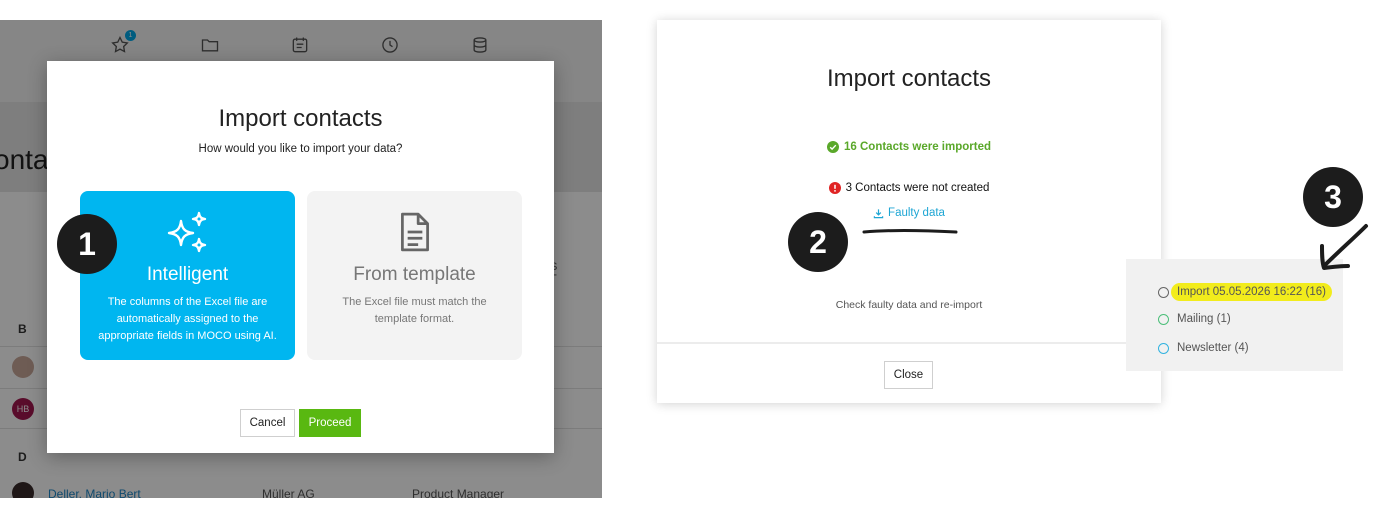 This screenshot has height=525, width=1400. I want to click on faulty-data-download-link: Faulty data, so click(909, 213).